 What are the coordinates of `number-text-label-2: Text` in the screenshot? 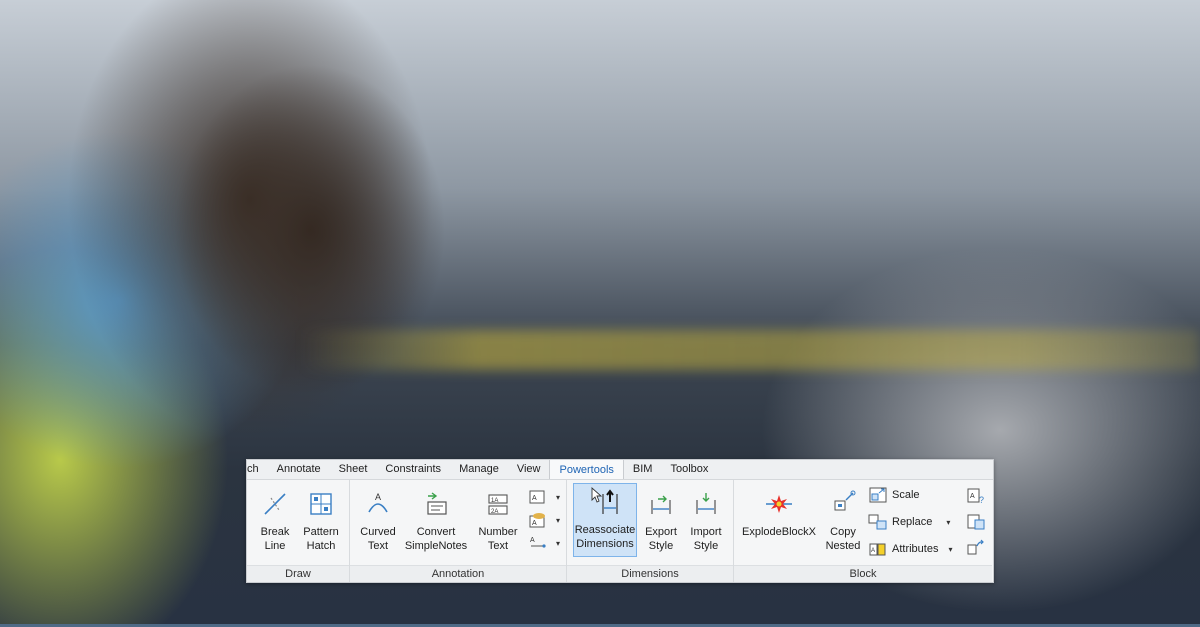 It's located at (498, 546).